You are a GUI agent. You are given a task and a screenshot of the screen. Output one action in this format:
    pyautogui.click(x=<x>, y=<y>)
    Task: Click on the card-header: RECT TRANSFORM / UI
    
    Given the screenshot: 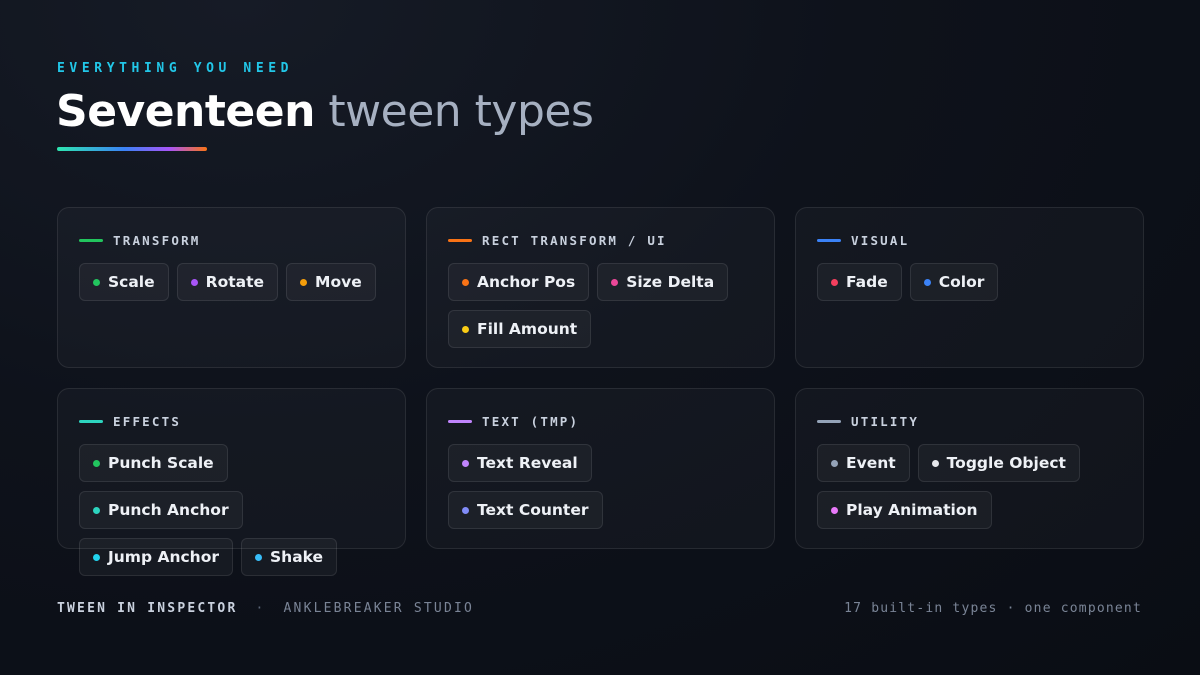 What is the action you would take?
    pyautogui.click(x=600, y=240)
    